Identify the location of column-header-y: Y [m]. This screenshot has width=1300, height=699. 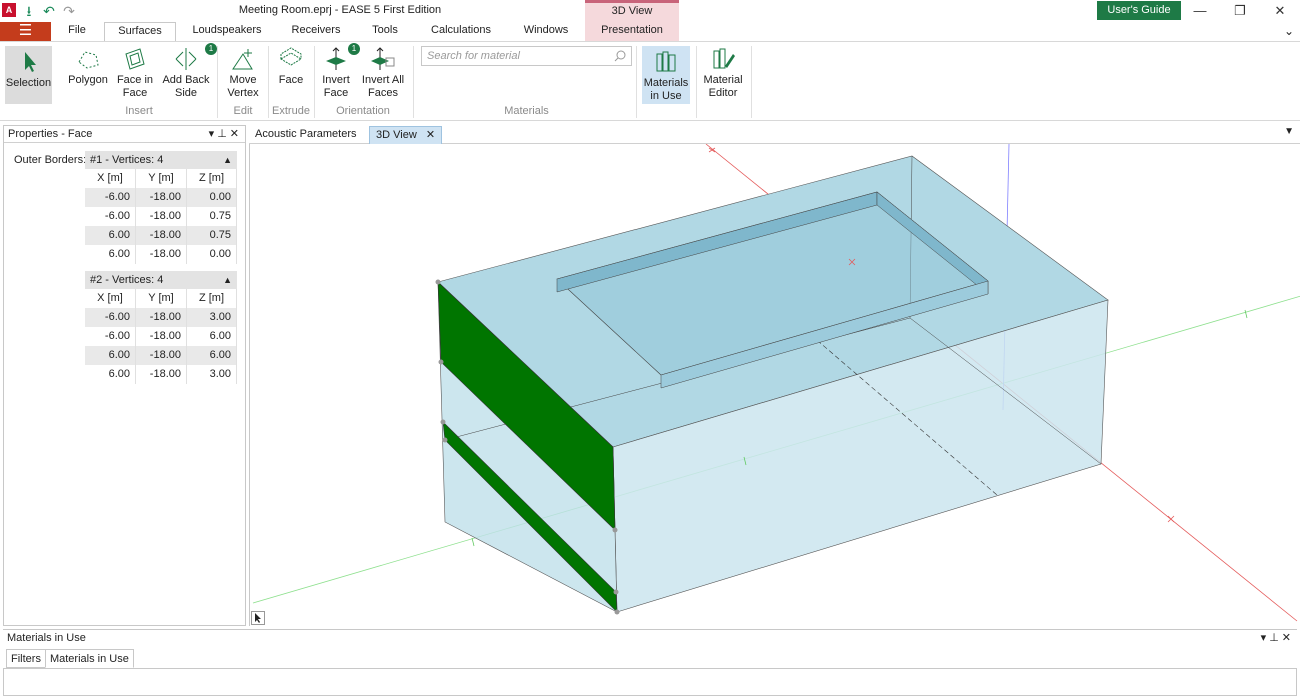
(161, 298).